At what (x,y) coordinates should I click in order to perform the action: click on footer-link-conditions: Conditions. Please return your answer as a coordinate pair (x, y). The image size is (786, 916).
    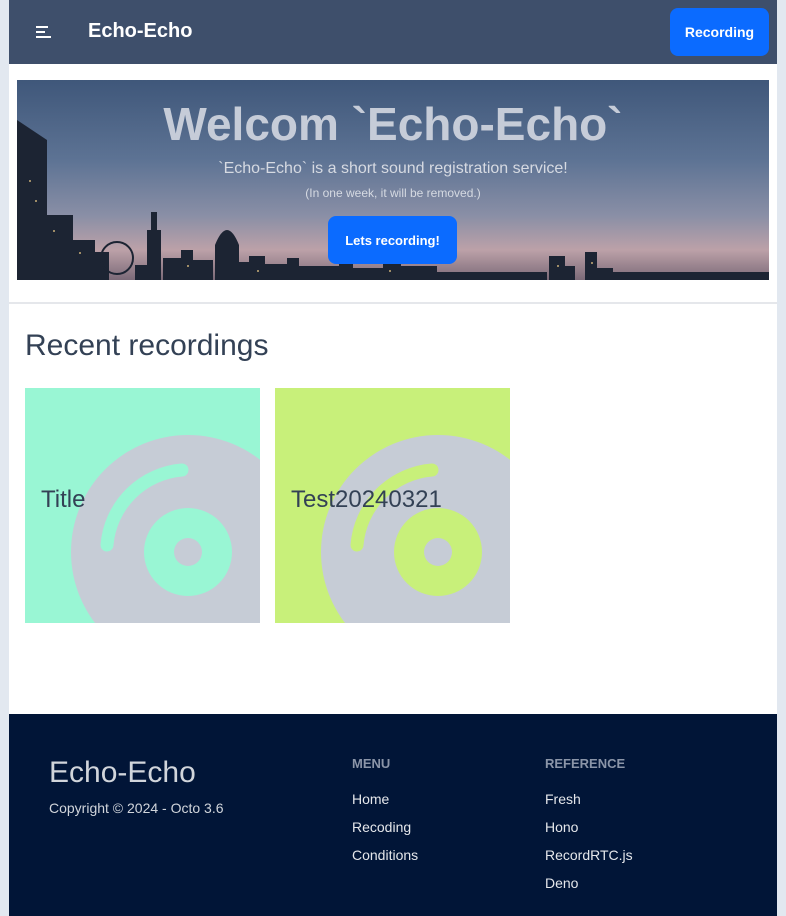
    Looking at the image, I should click on (385, 861).